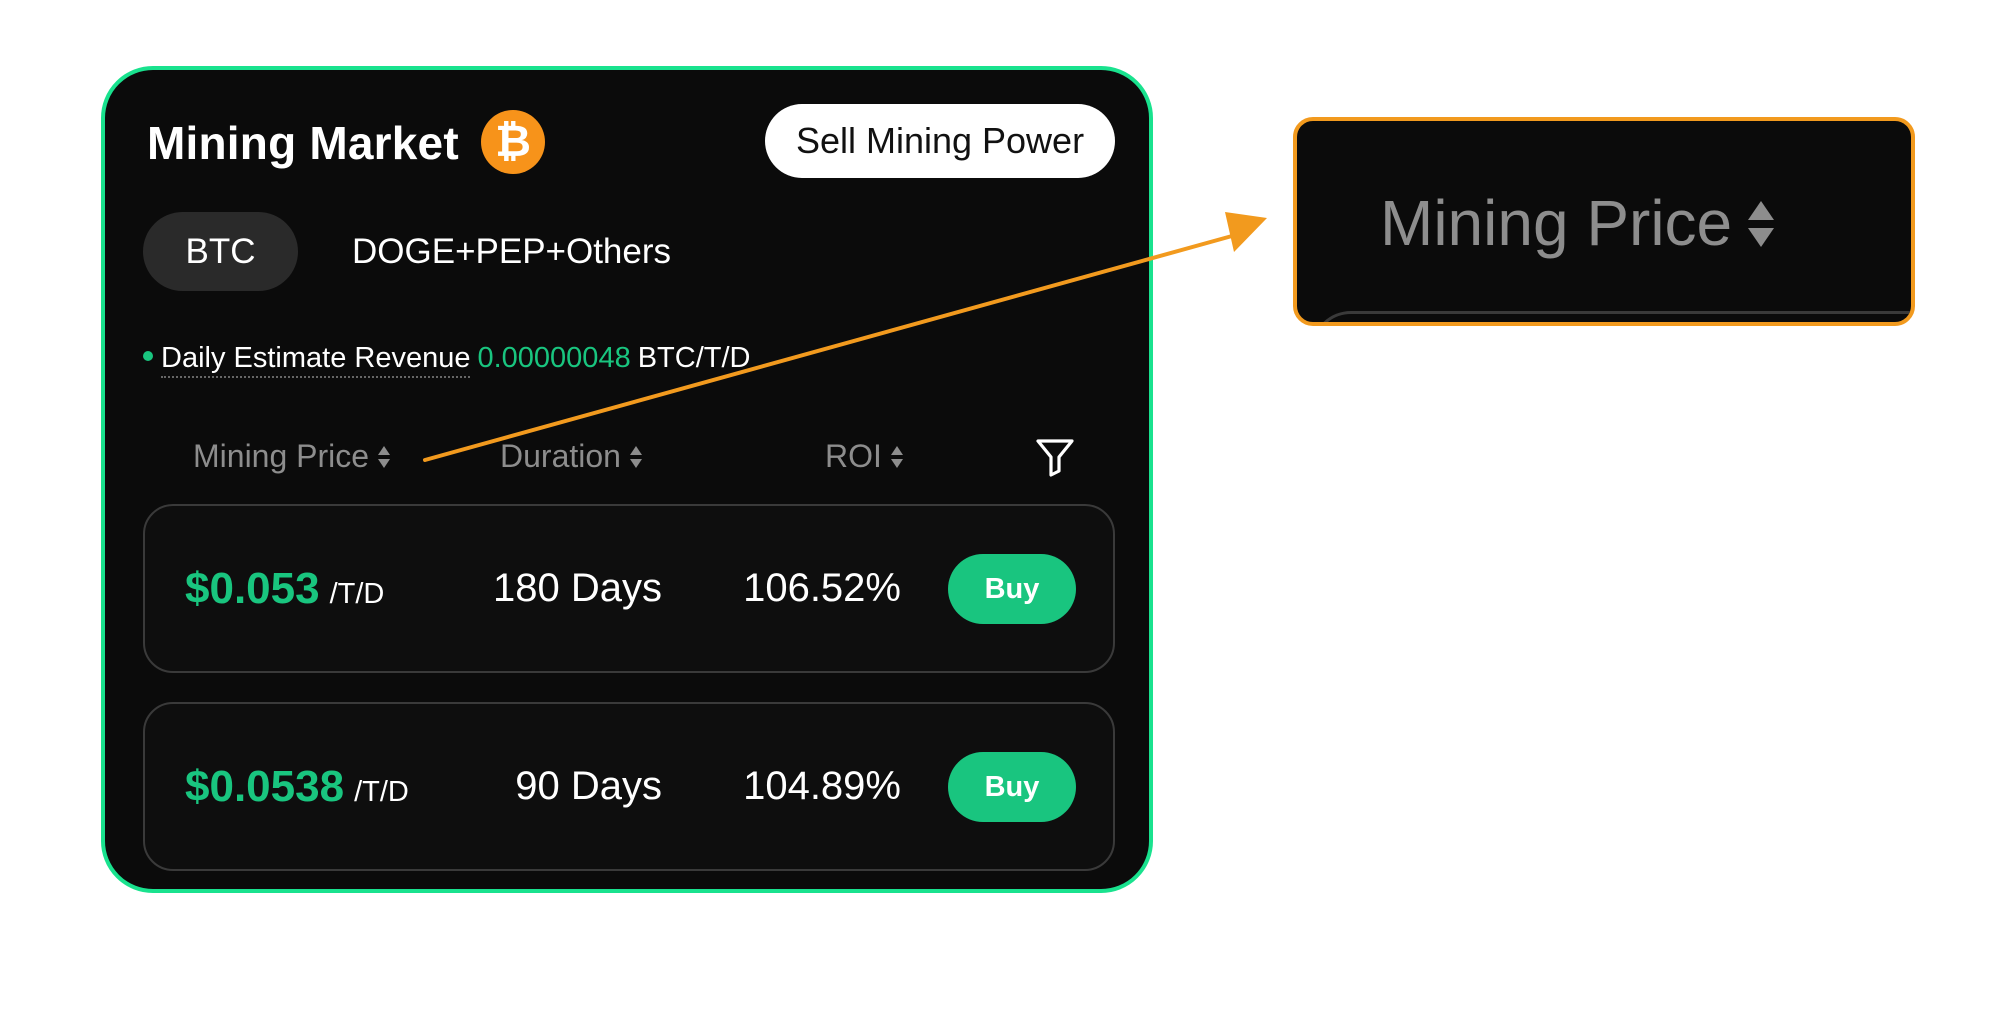 The height and width of the screenshot is (1012, 2000). Describe the element at coordinates (303, 143) in the screenshot. I see `page-title: Mining Market` at that location.